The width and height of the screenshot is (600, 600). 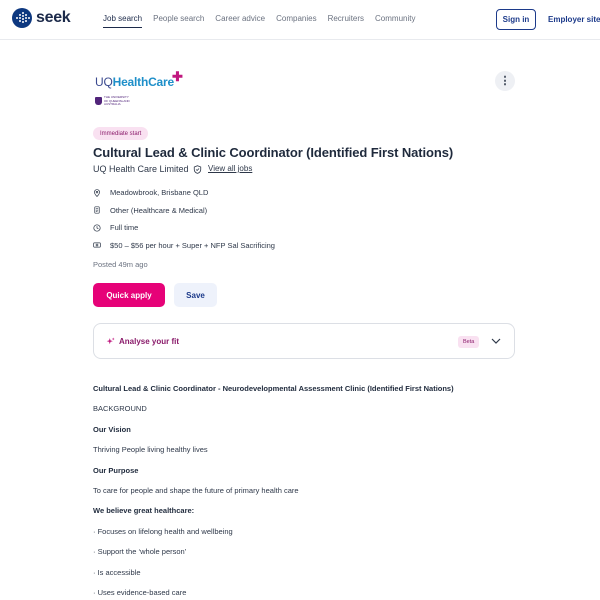 What do you see at coordinates (574, 19) in the screenshot?
I see `employer-site-link: Employer site` at bounding box center [574, 19].